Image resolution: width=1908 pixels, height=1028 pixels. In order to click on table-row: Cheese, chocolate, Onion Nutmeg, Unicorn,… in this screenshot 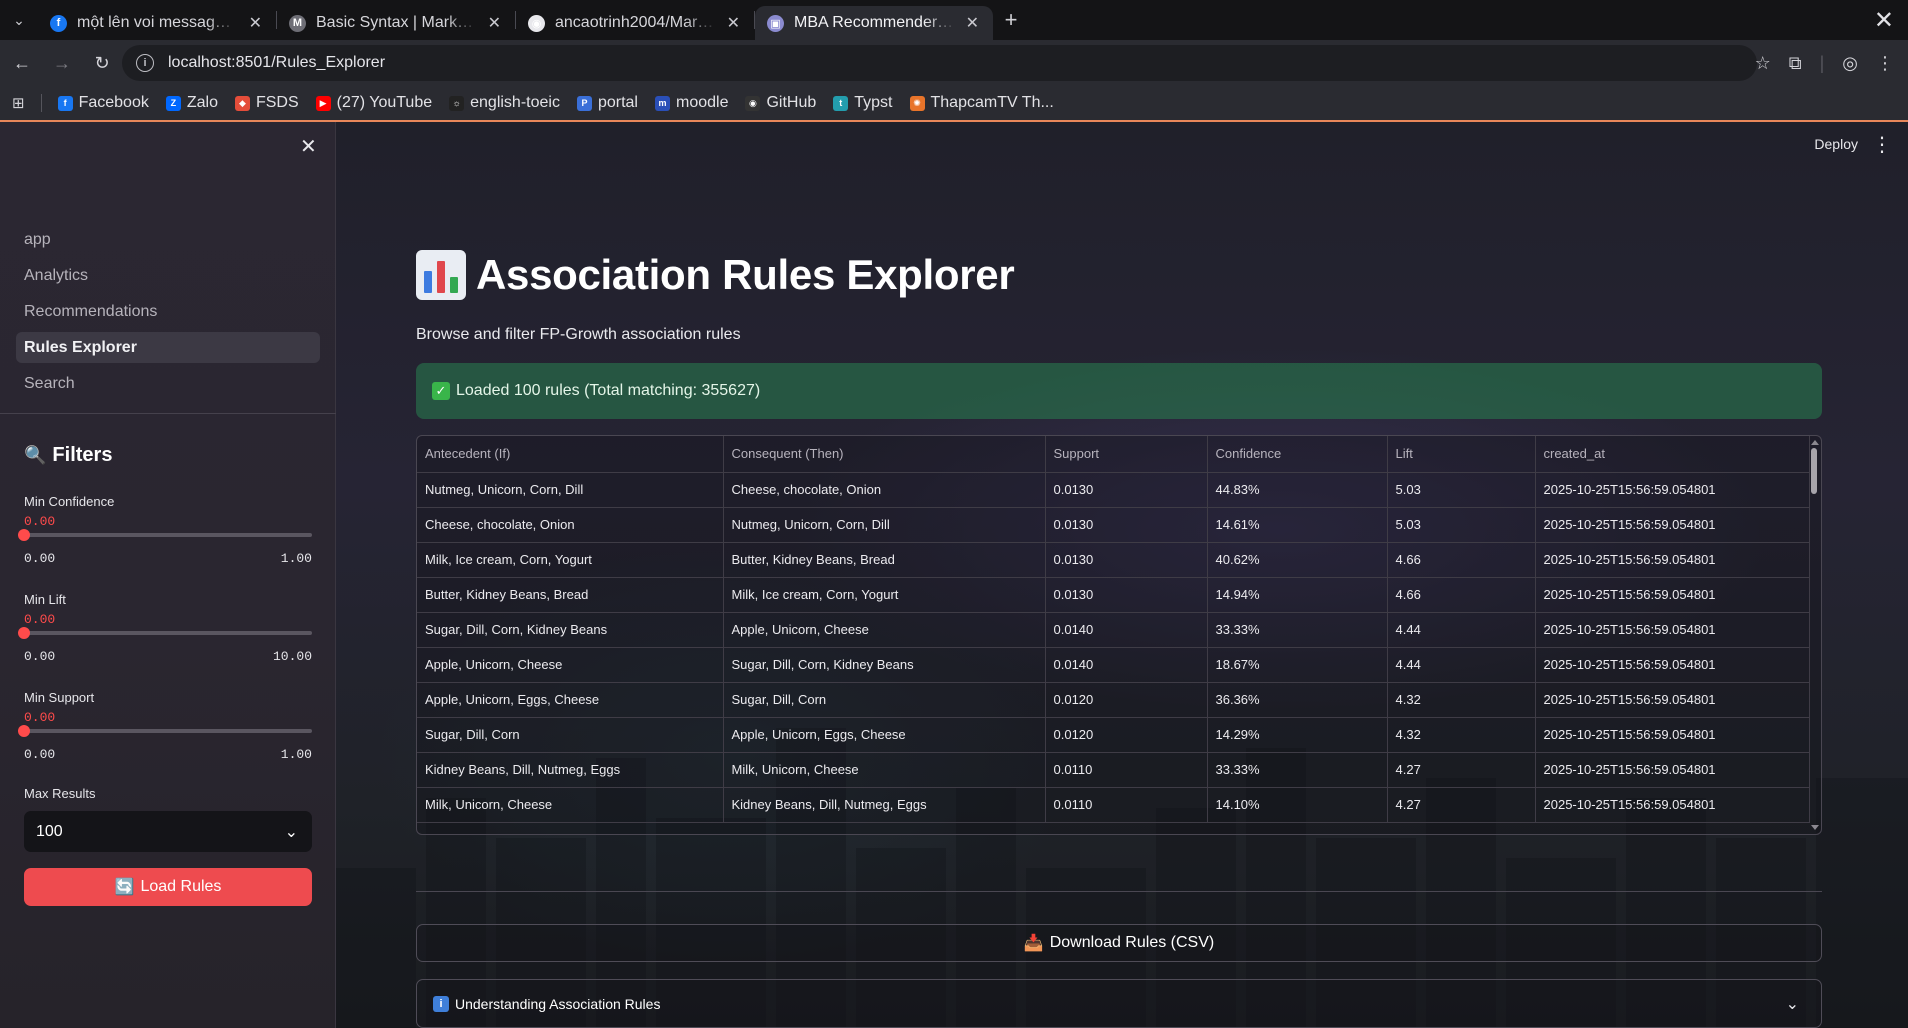, I will do `click(1113, 525)`.